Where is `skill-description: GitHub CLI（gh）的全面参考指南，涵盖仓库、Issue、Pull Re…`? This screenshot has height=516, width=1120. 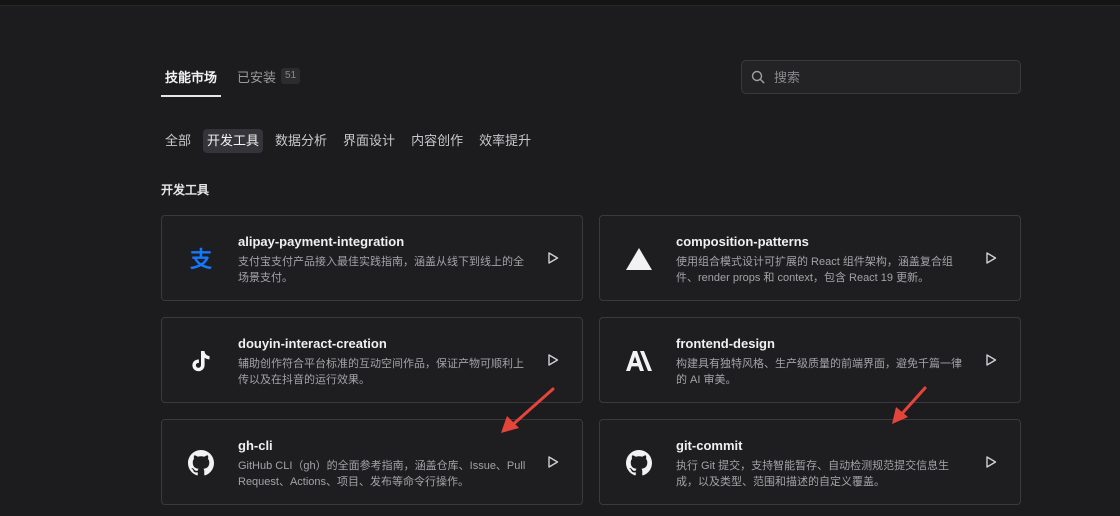 skill-description: GitHub CLI（gh）的全面参考指南，涵盖仓库、Issue、Pull Re… is located at coordinates (382, 474).